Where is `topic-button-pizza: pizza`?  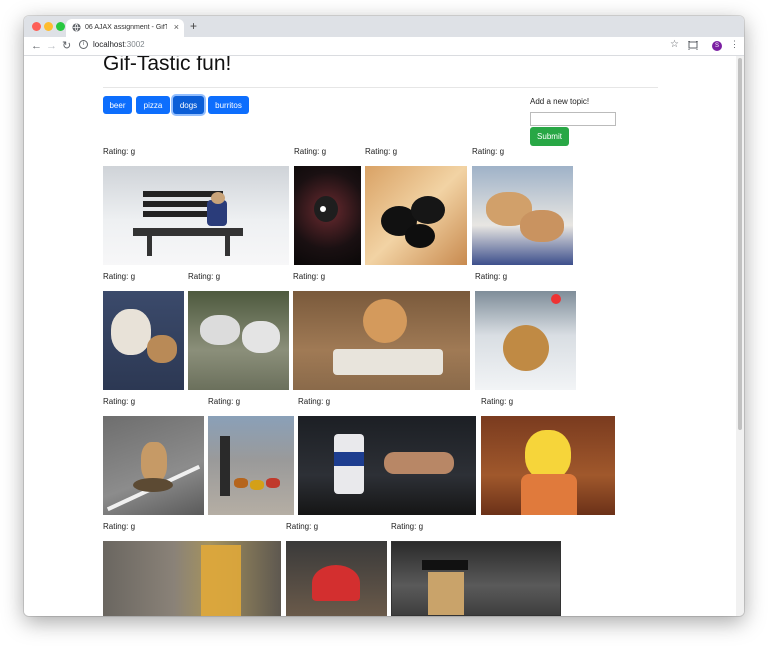 topic-button-pizza: pizza is located at coordinates (153, 105).